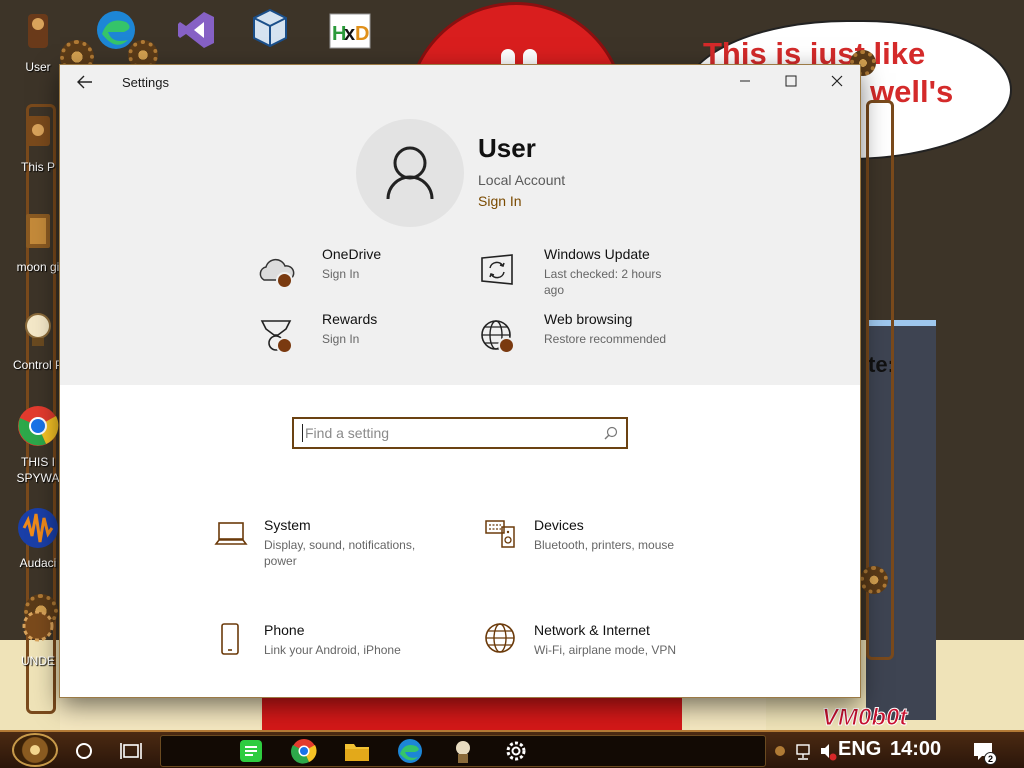  I want to click on visual-studio-icon, so click(196, 30).